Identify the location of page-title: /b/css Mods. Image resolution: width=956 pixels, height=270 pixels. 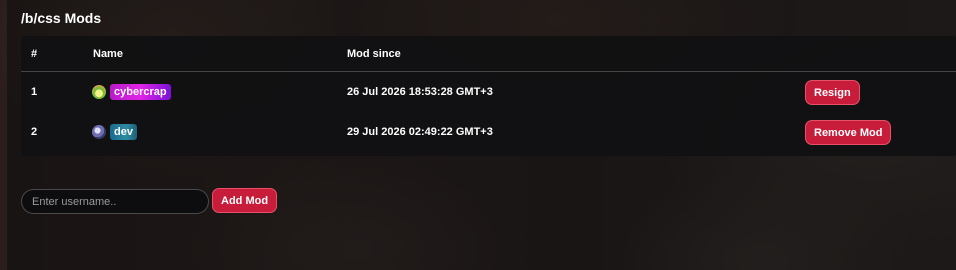
(61, 18).